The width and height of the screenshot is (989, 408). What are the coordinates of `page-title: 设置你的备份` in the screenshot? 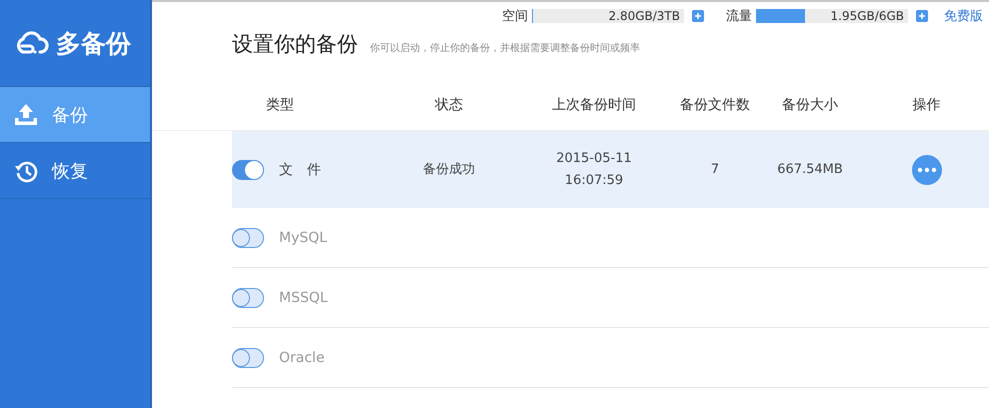 It's located at (295, 44).